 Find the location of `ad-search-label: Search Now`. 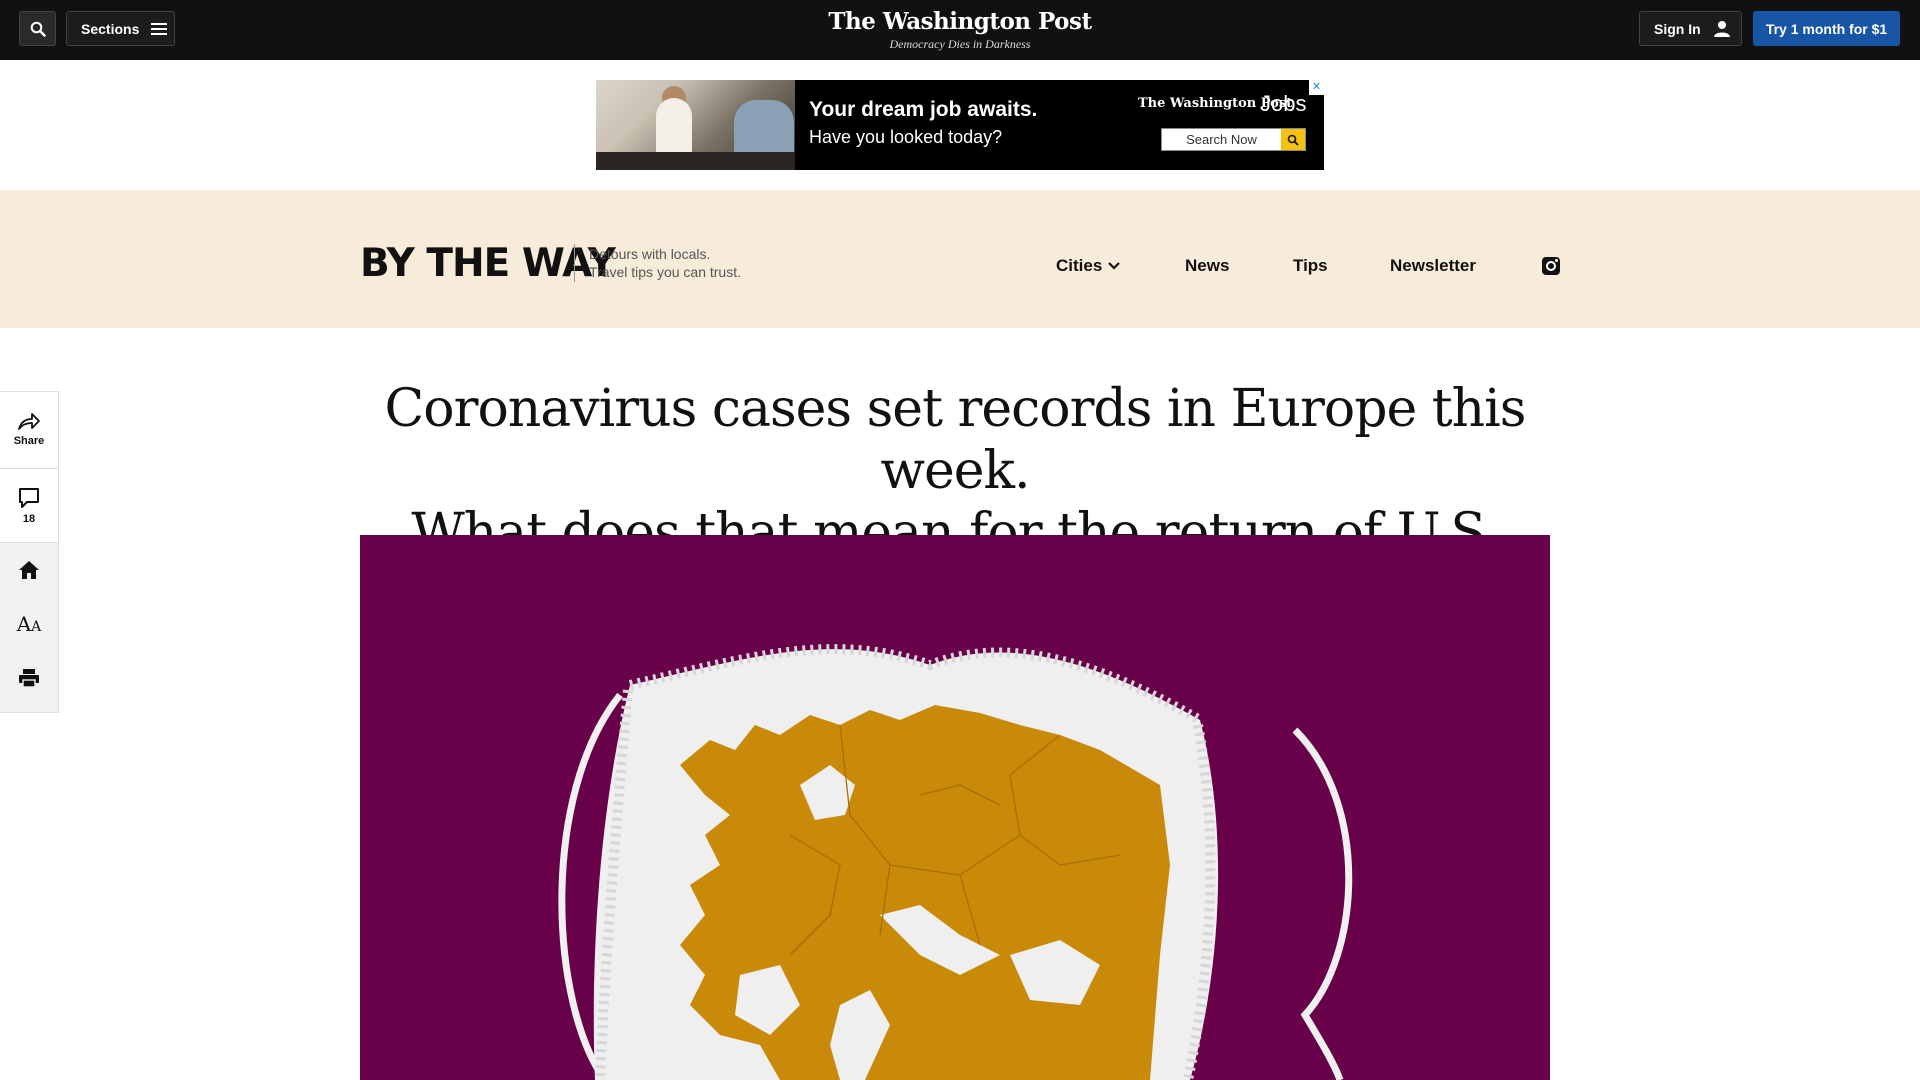

ad-search-label: Search Now is located at coordinates (1221, 139).